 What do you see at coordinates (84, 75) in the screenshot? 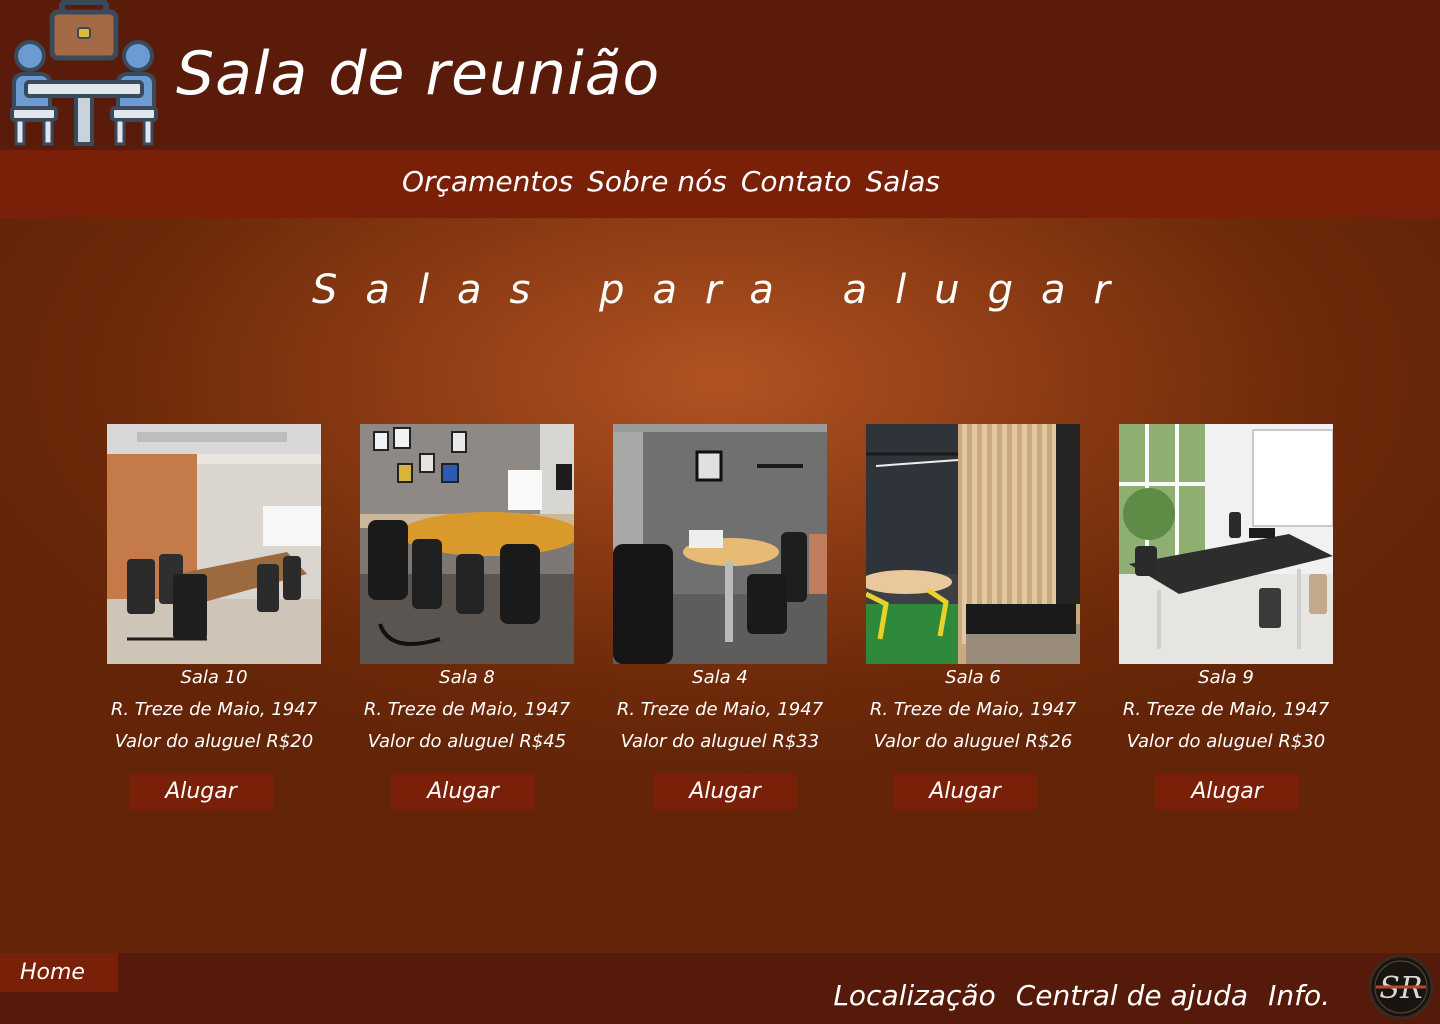
I see `meeting-room-icon` at bounding box center [84, 75].